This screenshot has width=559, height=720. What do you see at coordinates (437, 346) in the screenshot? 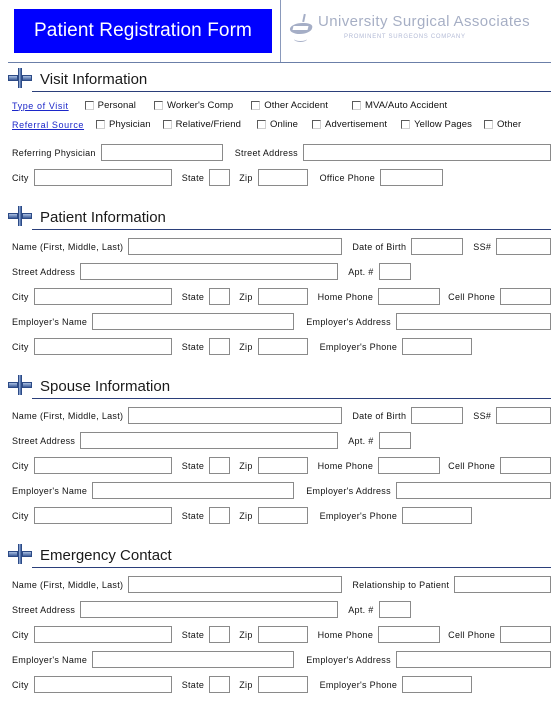
I see `patient-employer-phone-input` at bounding box center [437, 346].